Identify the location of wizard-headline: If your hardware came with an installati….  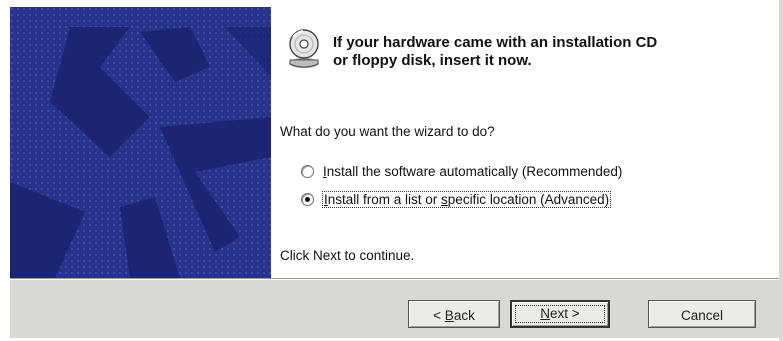
(553, 52).